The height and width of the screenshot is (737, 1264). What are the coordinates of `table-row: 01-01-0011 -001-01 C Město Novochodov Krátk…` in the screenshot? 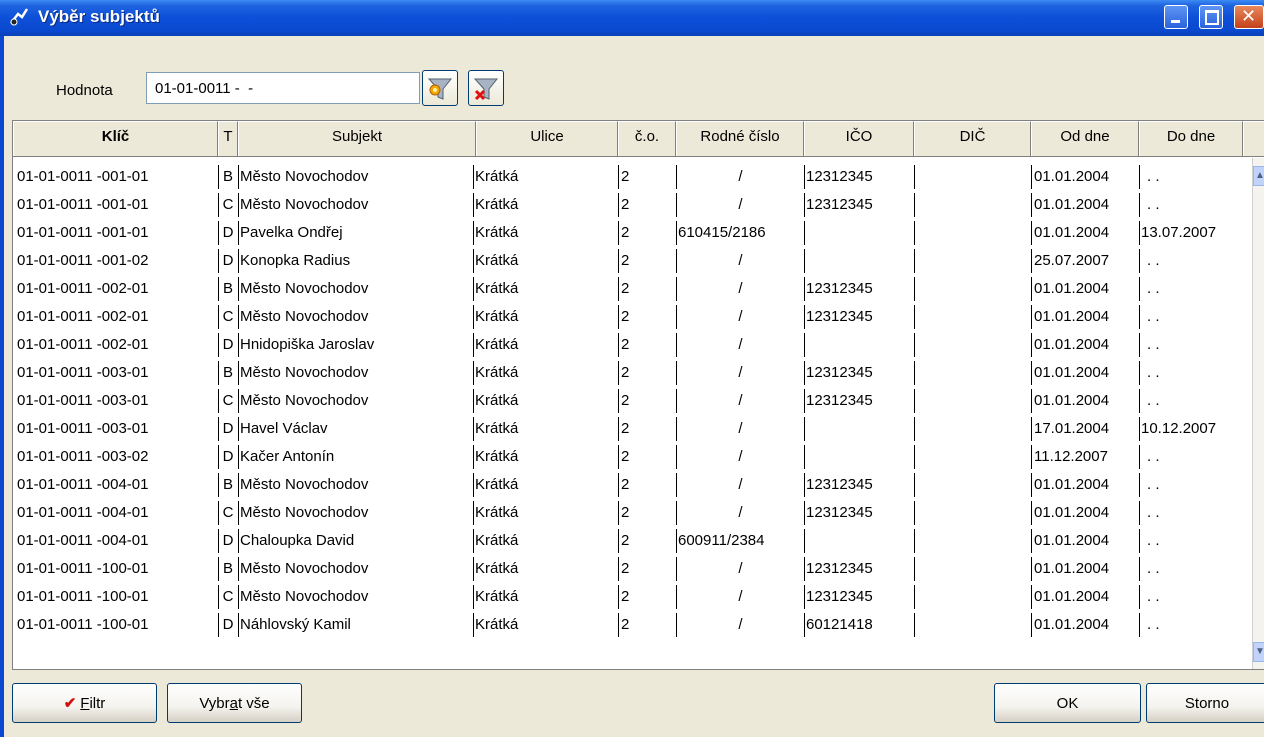 It's located at (630, 203).